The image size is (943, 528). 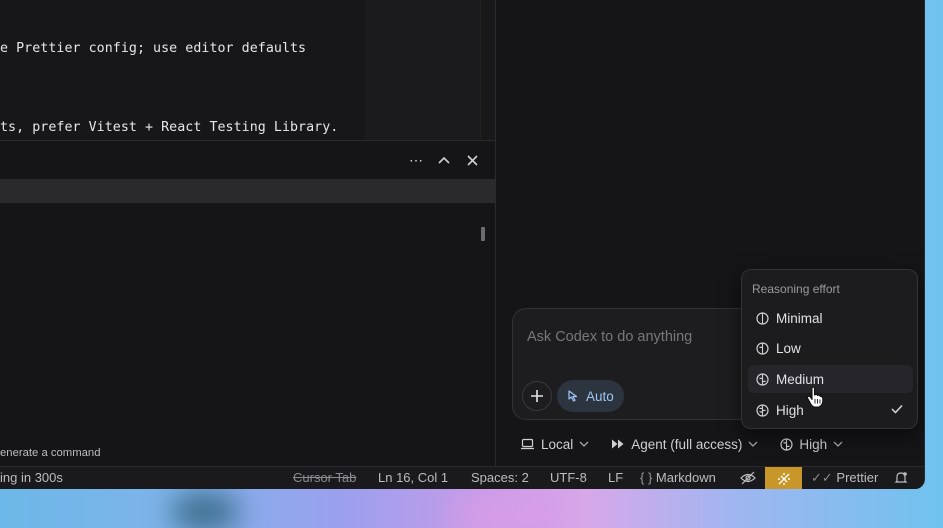 I want to click on composer-placeholder: Ask Codex to do anything, so click(x=609, y=337).